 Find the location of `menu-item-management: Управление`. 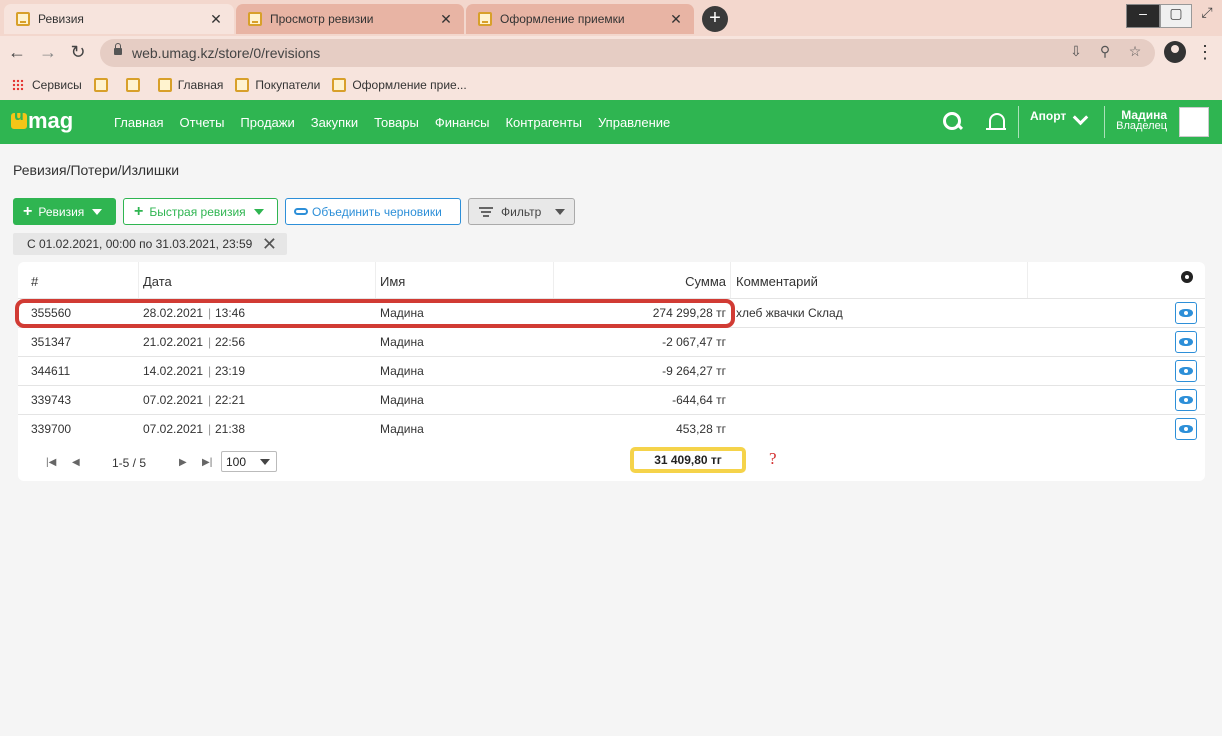

menu-item-management: Управление is located at coordinates (634, 122).